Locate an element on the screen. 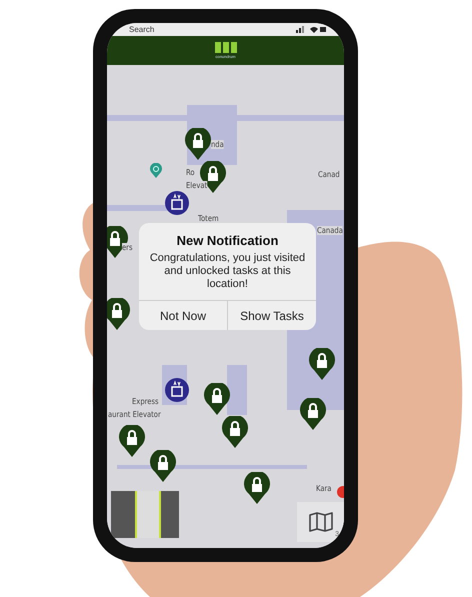  dialog-button: Show Tasks is located at coordinates (271, 315).